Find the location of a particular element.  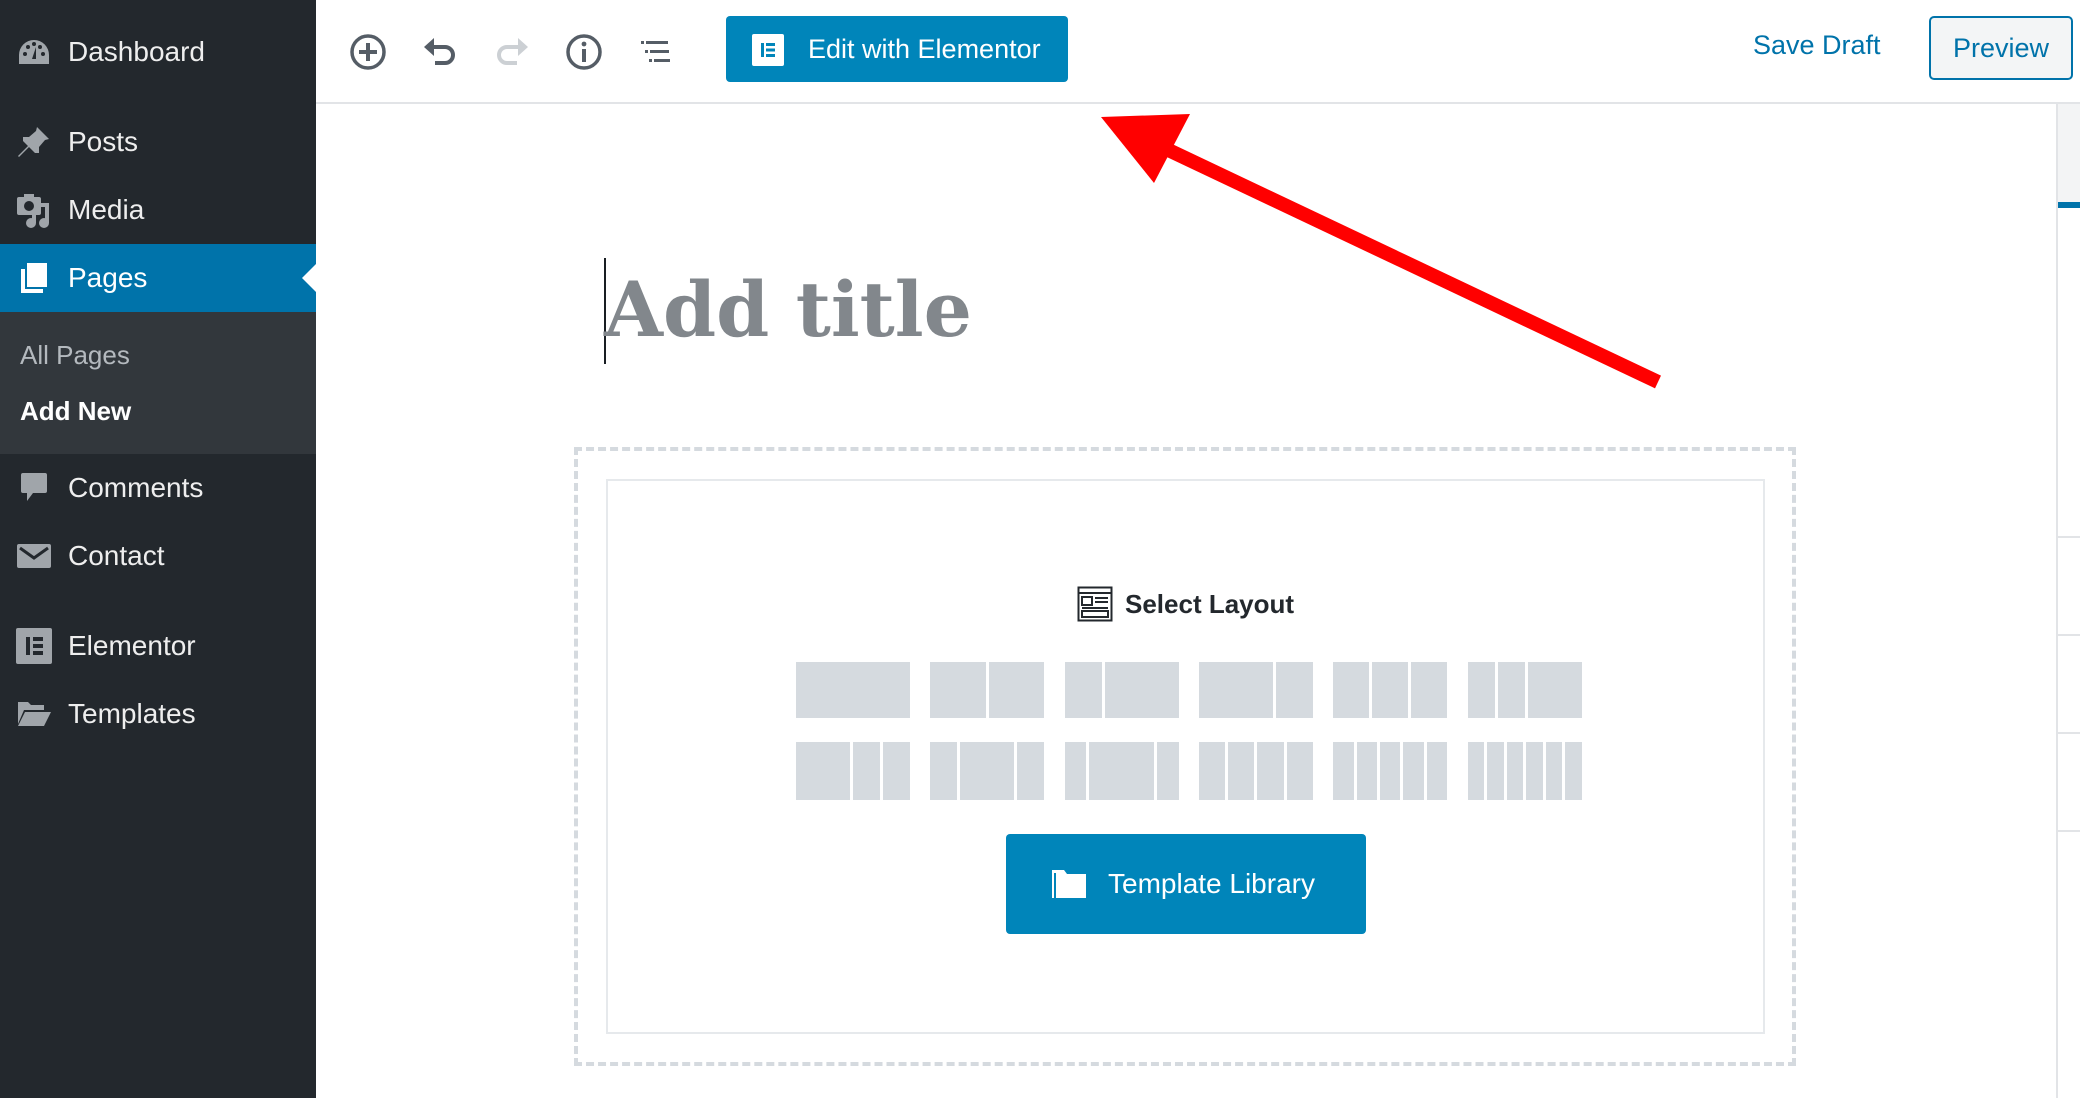

sidebar-item-label: Contact is located at coordinates (116, 555).